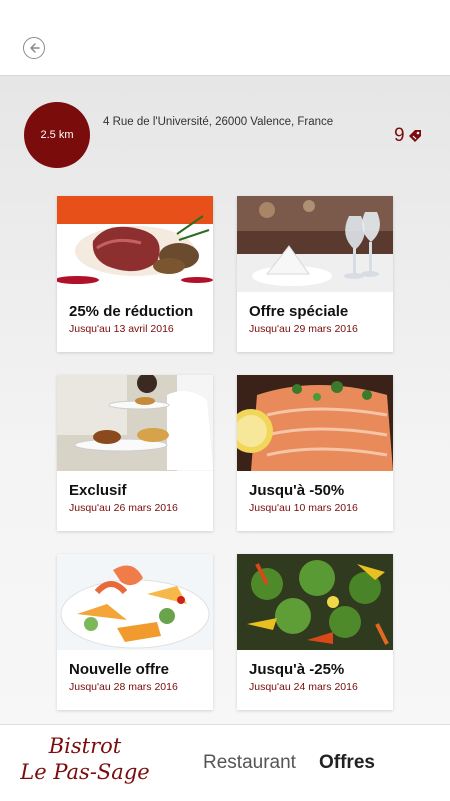 The image size is (450, 801). I want to click on offer-image-vegetables, so click(315, 602).